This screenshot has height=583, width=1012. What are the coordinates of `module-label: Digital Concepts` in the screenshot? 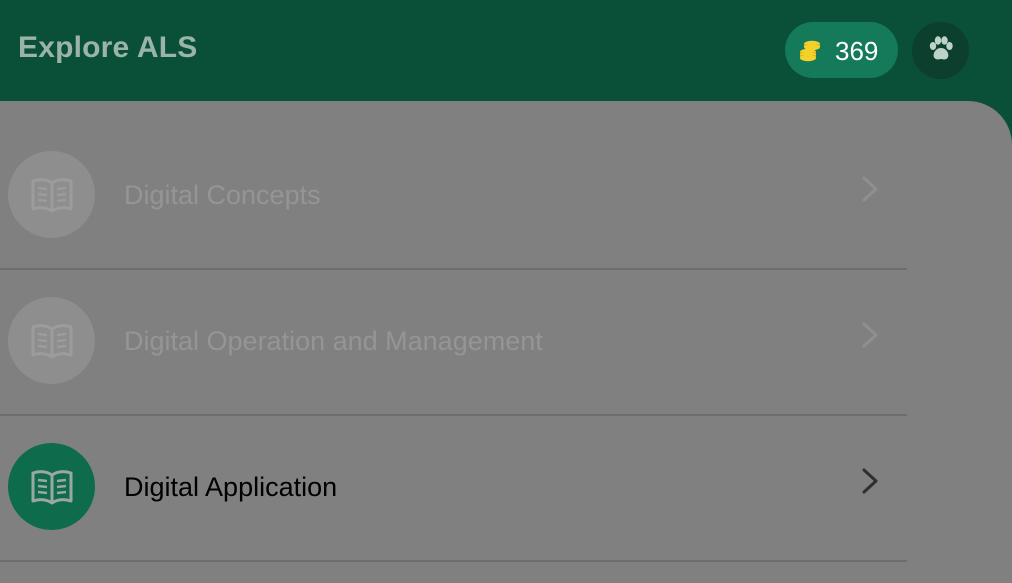 It's located at (222, 195).